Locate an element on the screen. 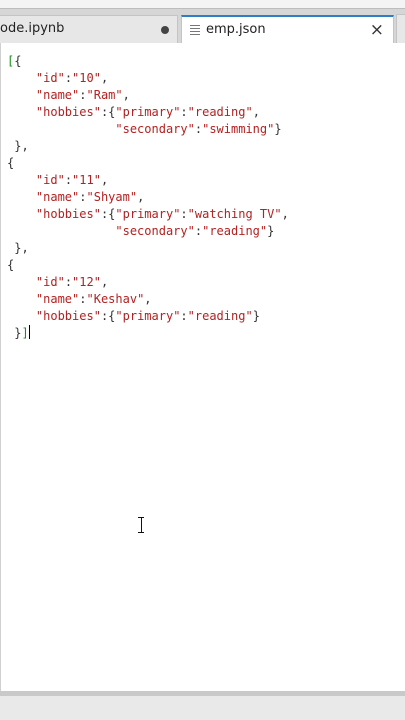  tab-notebook: ode.ipynb is located at coordinates (89, 29).